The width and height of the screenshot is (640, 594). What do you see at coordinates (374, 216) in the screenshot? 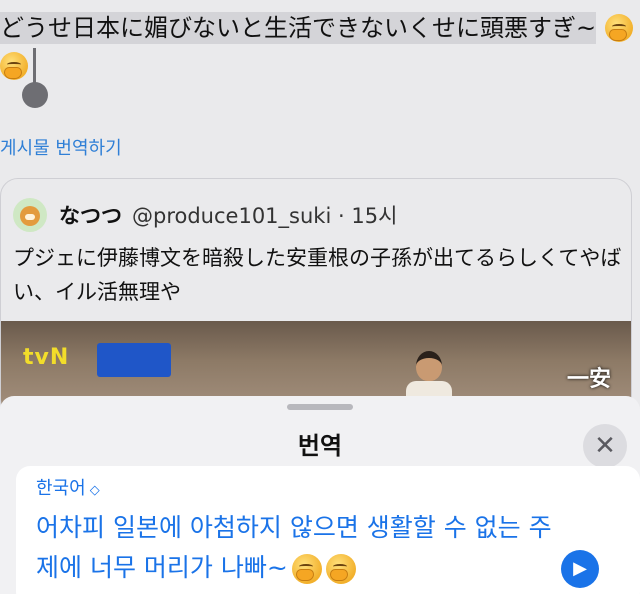
I see `post-time: 15시` at bounding box center [374, 216].